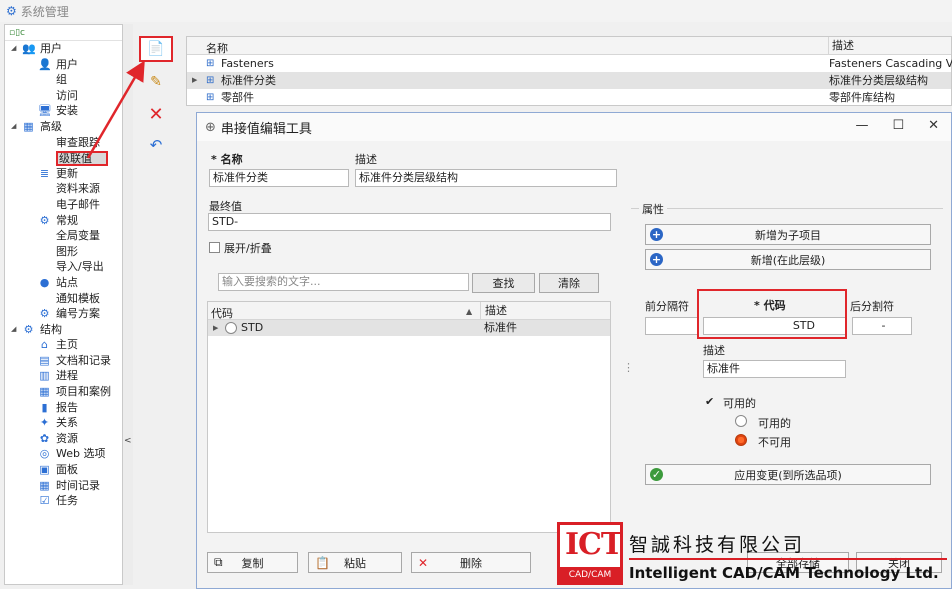 This screenshot has height=589, width=952. I want to click on resource-icon: ✿, so click(44, 438).